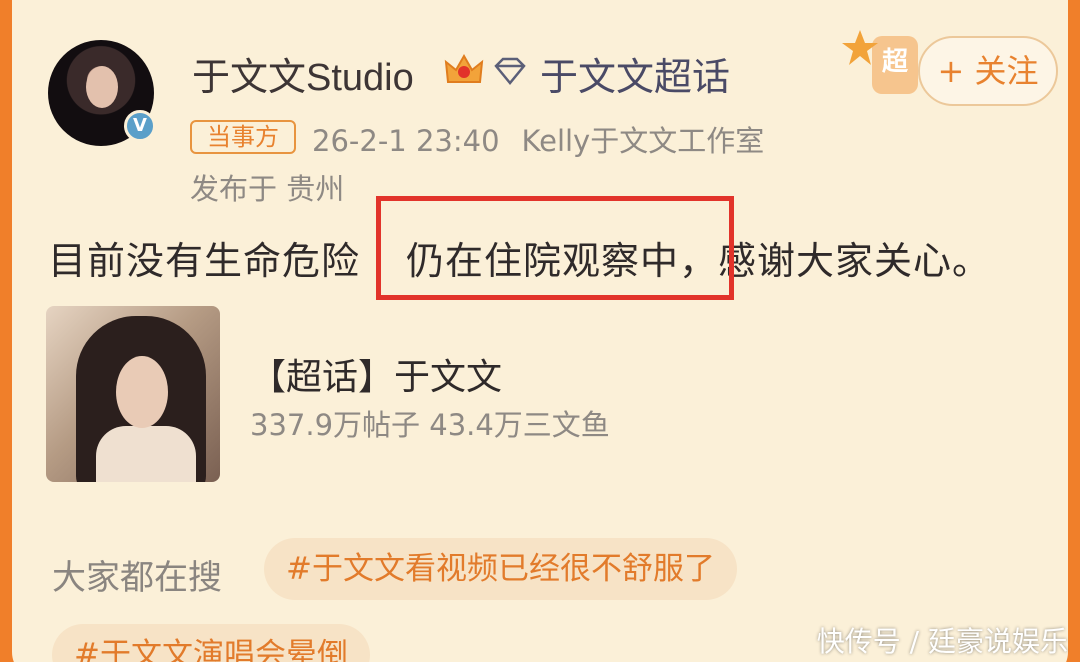  I want to click on portrait-body, so click(146, 454).